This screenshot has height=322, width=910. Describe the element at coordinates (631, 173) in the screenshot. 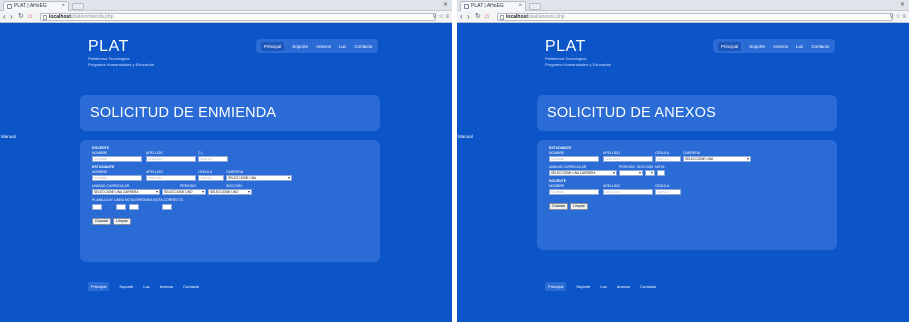

I see `periodo-select` at that location.